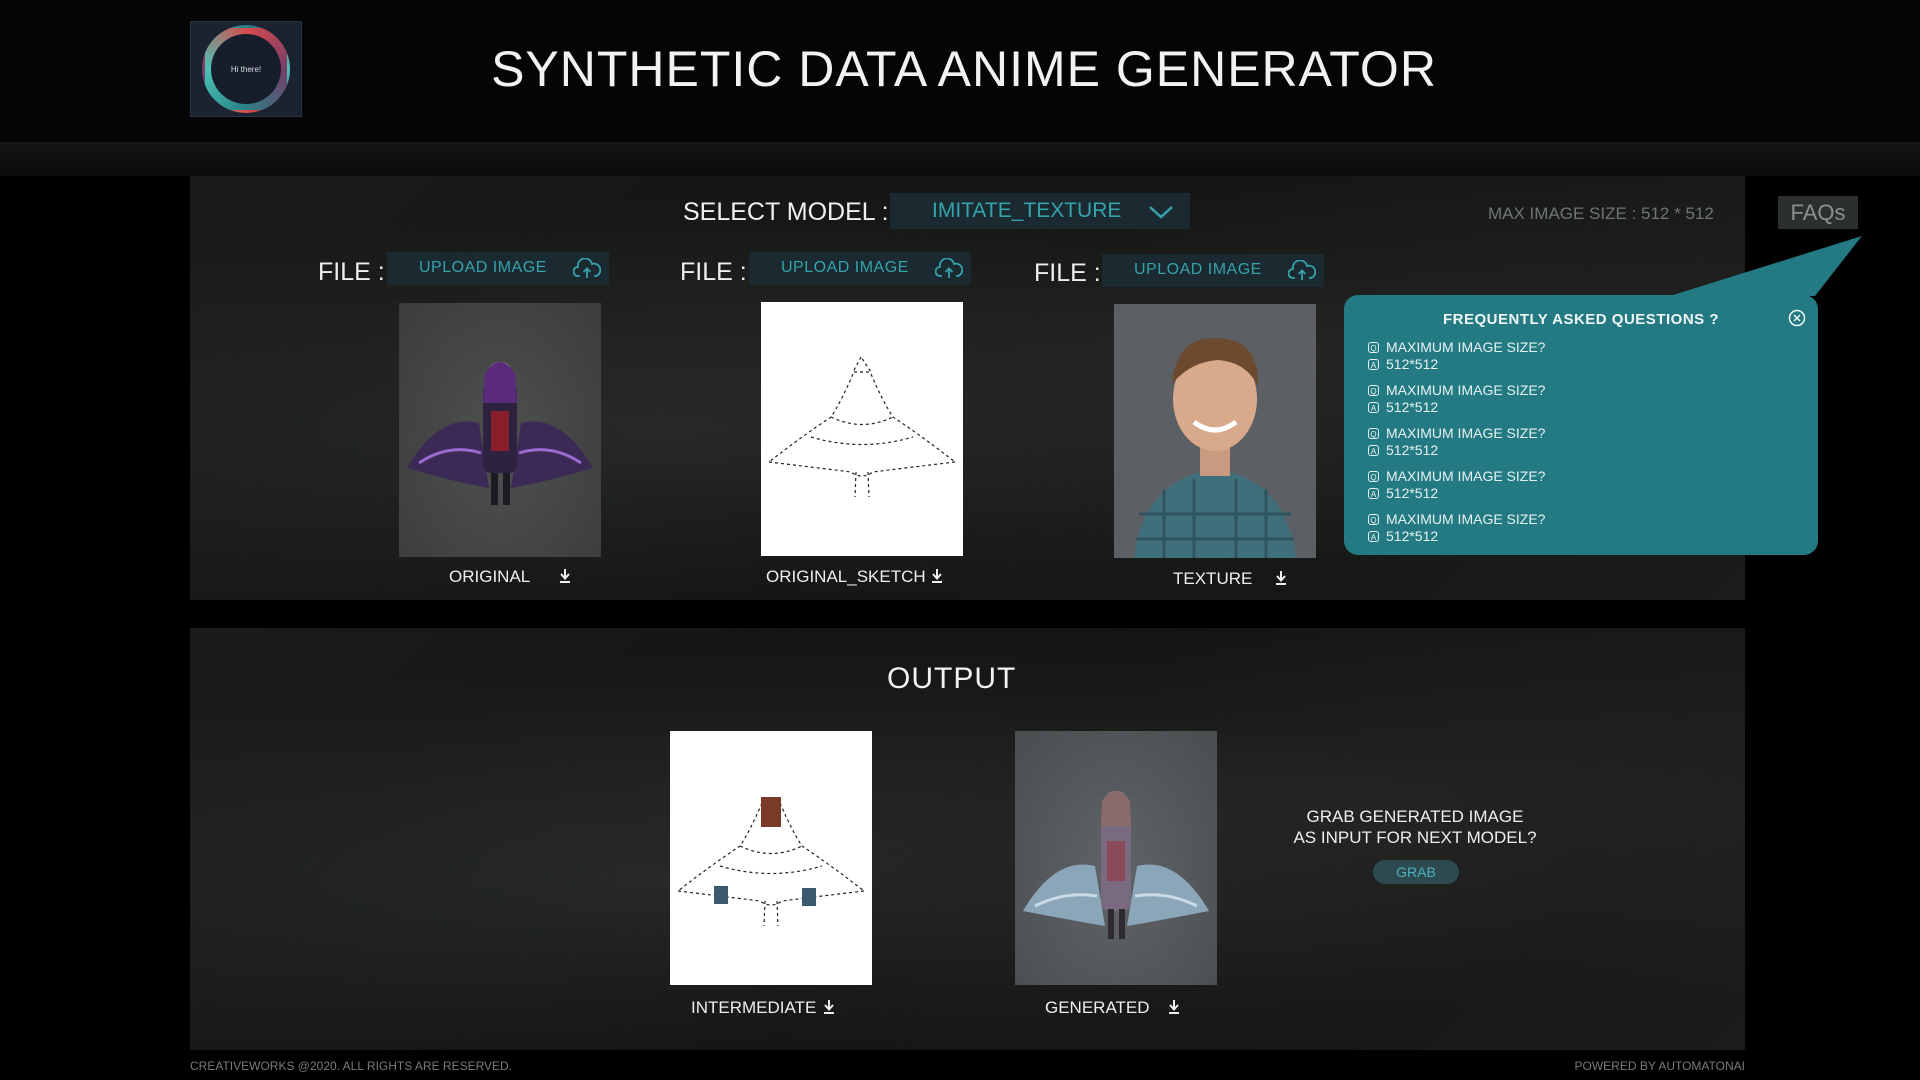 The width and height of the screenshot is (1920, 1080). I want to click on portrait-photo, so click(1215, 431).